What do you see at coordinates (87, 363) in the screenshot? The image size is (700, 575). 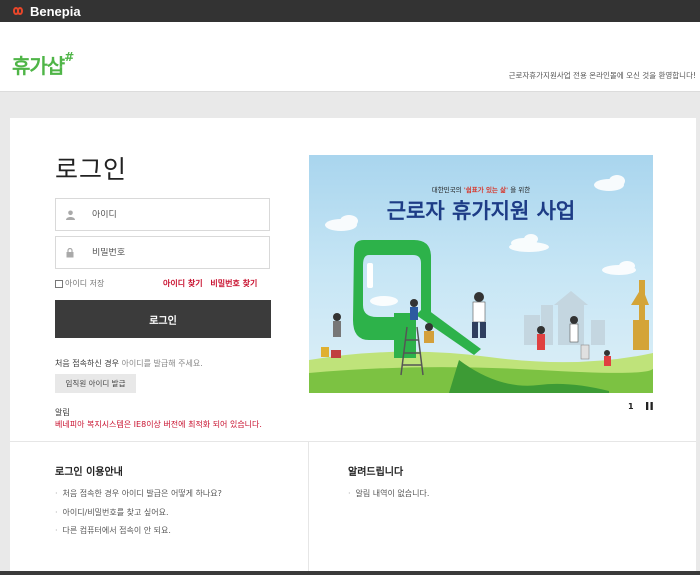 I see `first-visit-prefix: 처음 접속하신 경우` at bounding box center [87, 363].